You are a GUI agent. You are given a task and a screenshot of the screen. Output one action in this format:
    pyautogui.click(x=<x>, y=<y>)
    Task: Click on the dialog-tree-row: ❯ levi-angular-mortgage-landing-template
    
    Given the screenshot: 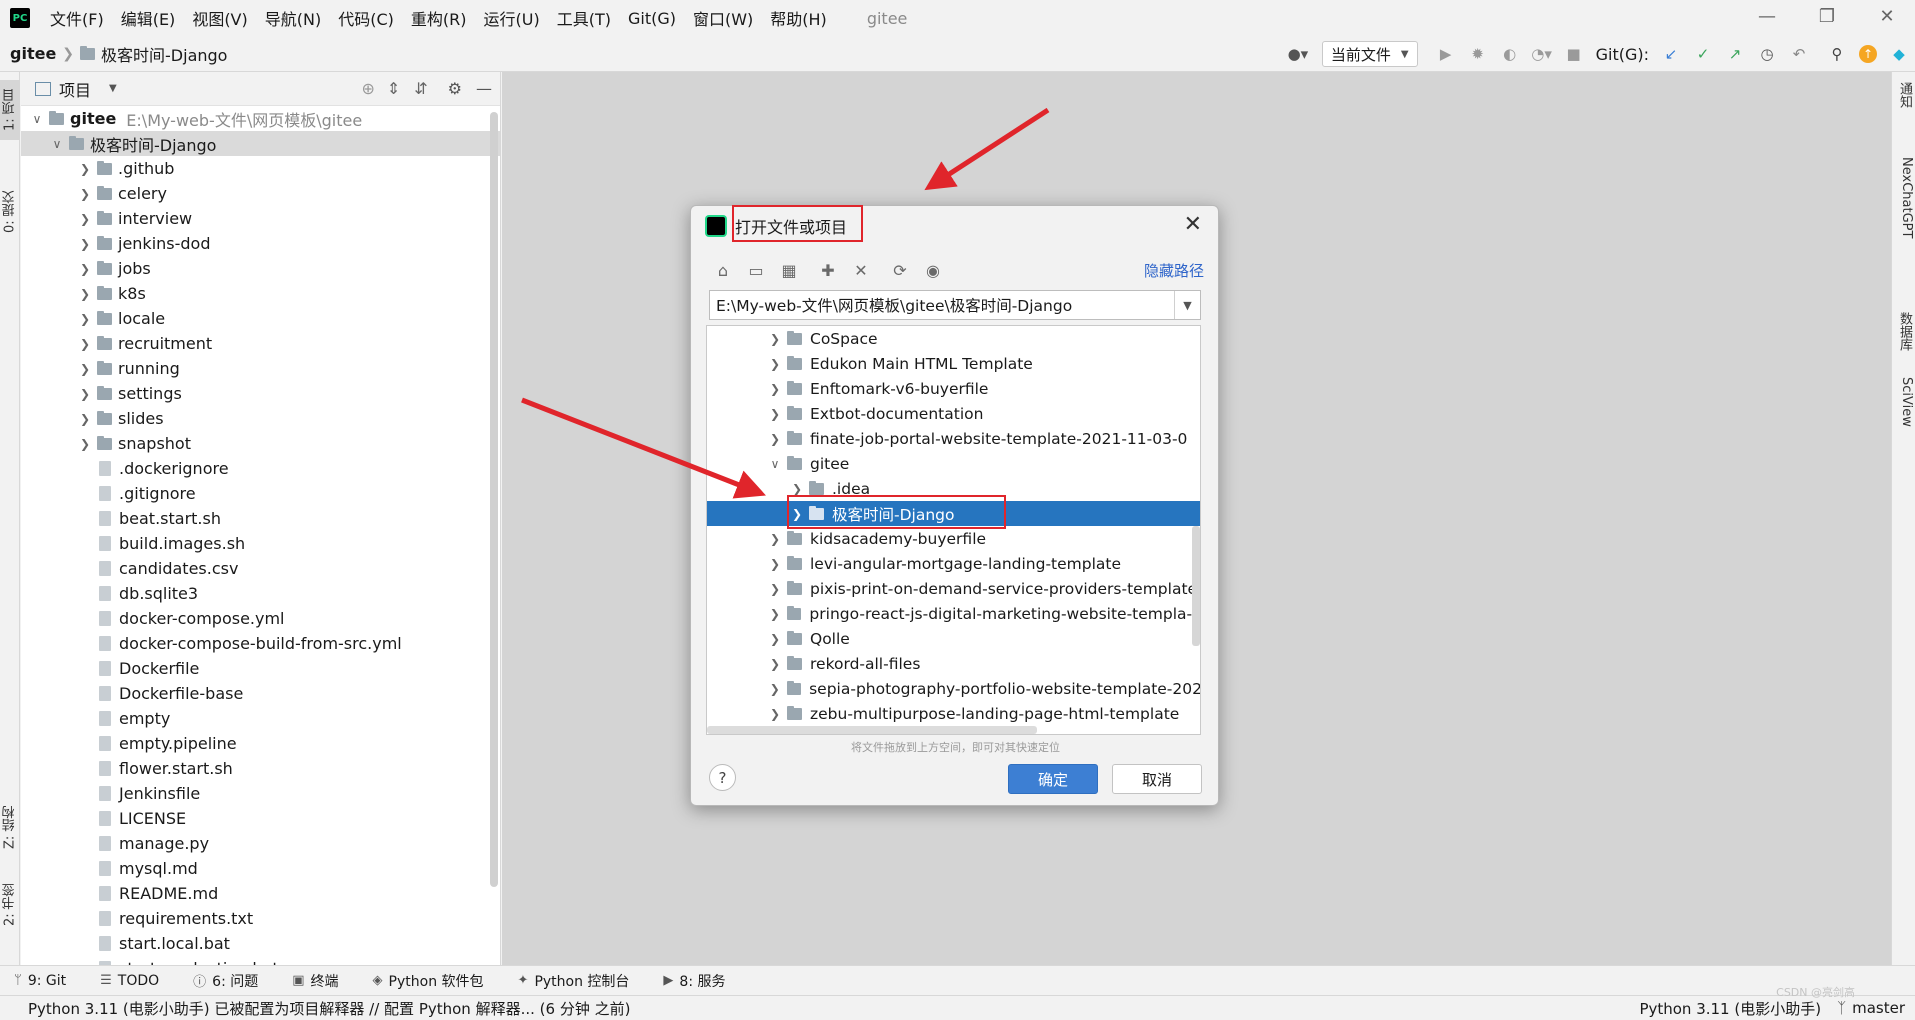 What is the action you would take?
    pyautogui.click(x=953, y=563)
    